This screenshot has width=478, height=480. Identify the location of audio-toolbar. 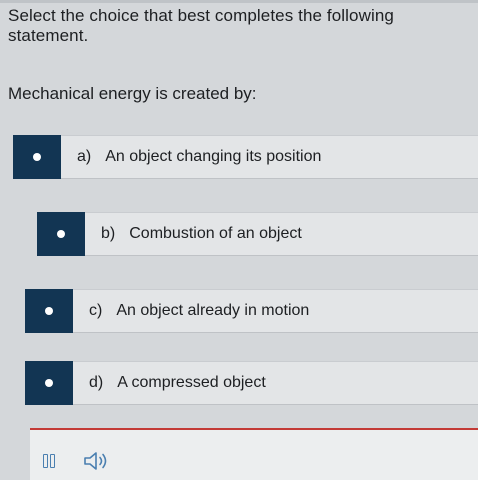
(254, 455).